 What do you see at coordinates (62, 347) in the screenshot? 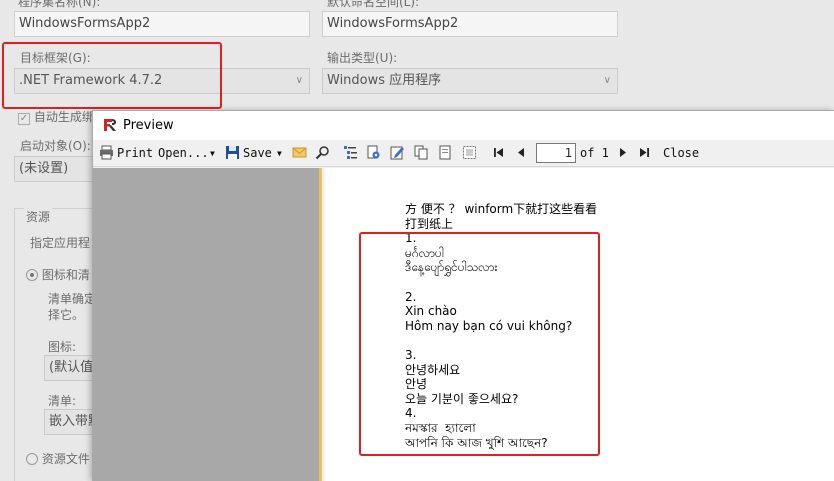
I see `icon-label: 图标:` at bounding box center [62, 347].